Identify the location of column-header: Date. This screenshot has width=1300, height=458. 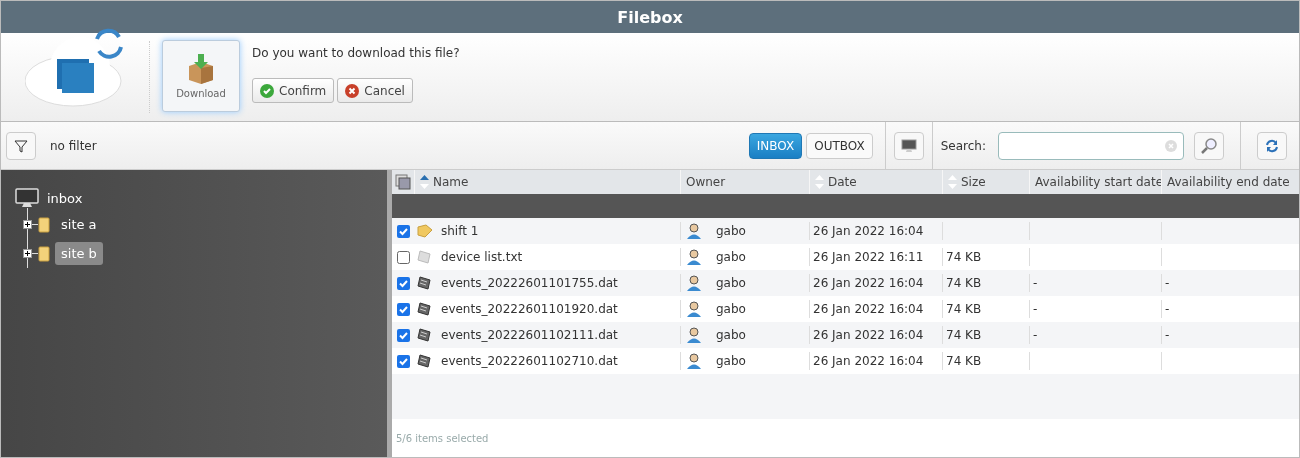
(842, 182).